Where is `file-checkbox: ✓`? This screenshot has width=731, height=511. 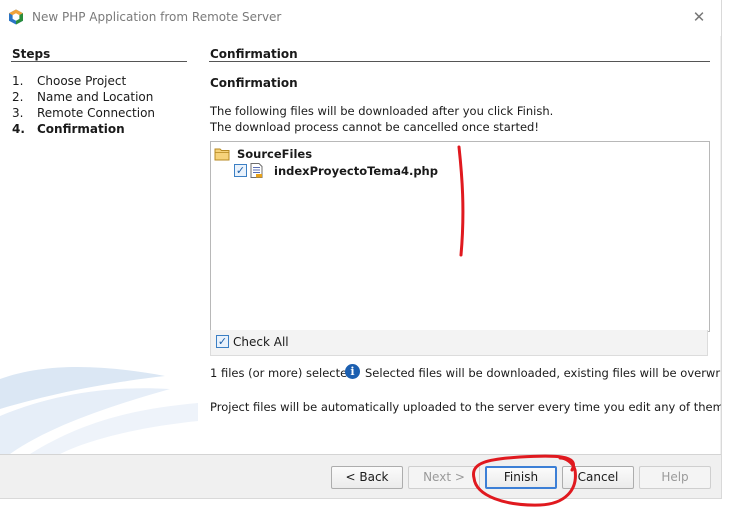 file-checkbox: ✓ is located at coordinates (240, 170).